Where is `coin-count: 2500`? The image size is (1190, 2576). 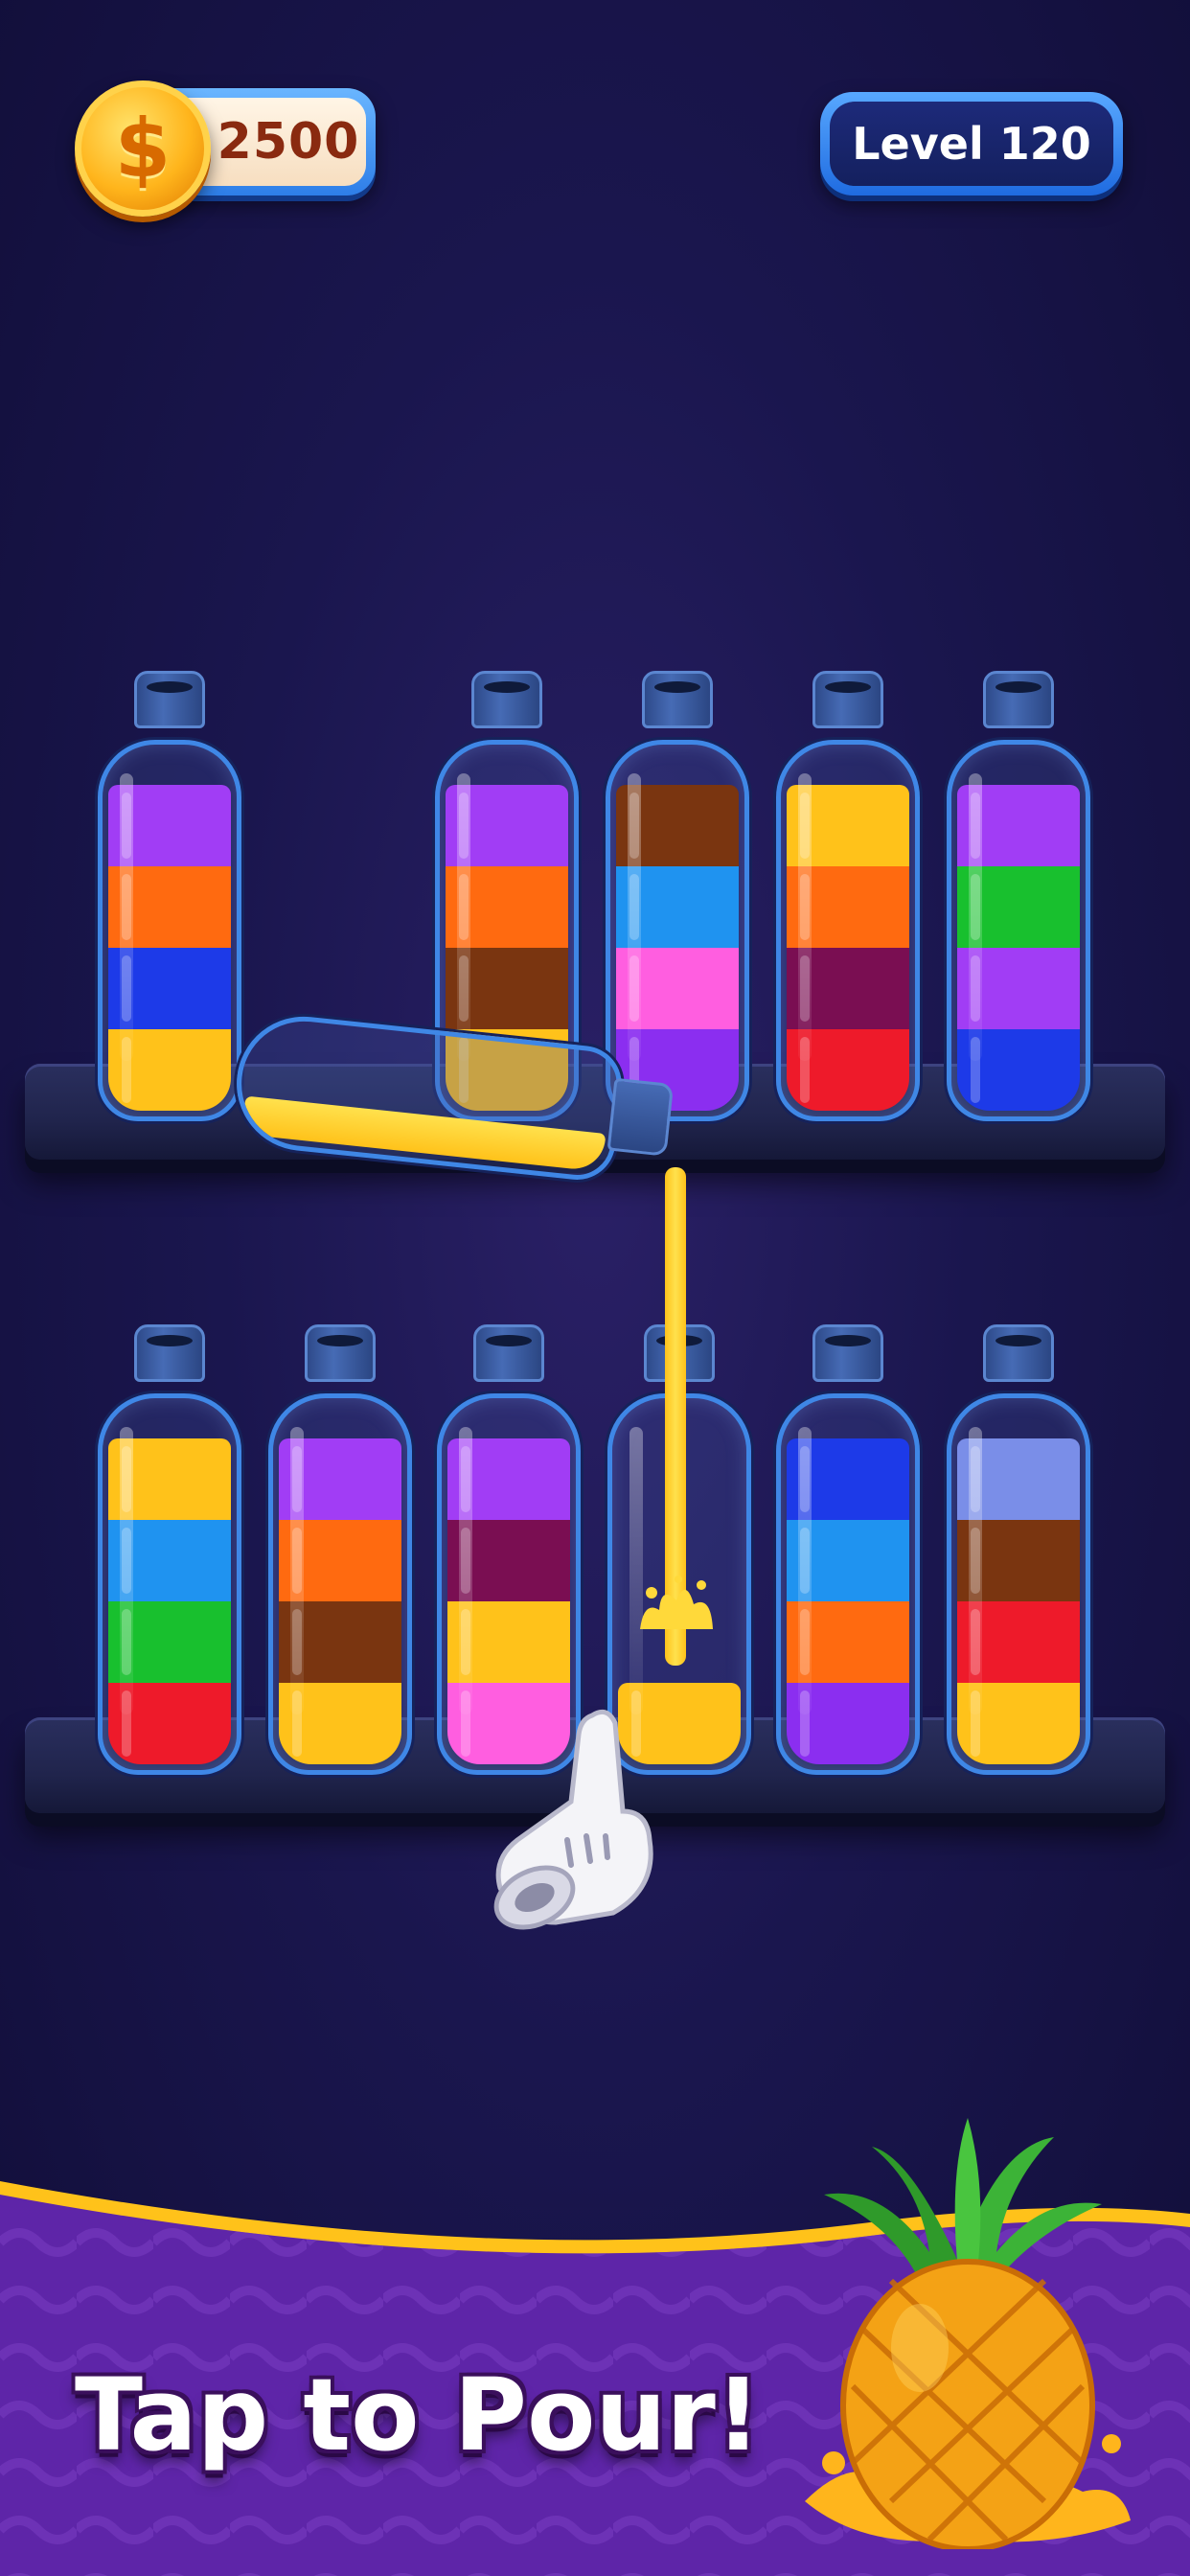
coin-count: 2500 is located at coordinates (288, 142).